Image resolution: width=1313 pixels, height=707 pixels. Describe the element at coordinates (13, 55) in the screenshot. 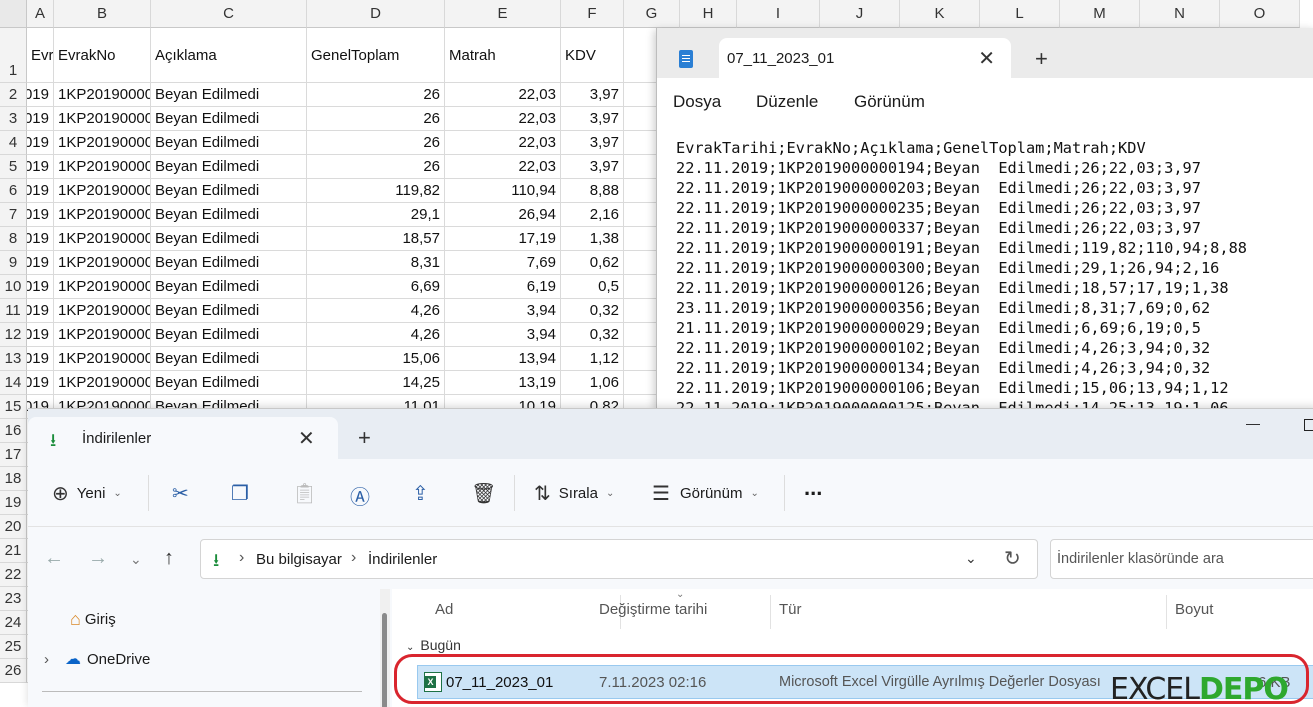

I see `row-header-1: 1` at that location.